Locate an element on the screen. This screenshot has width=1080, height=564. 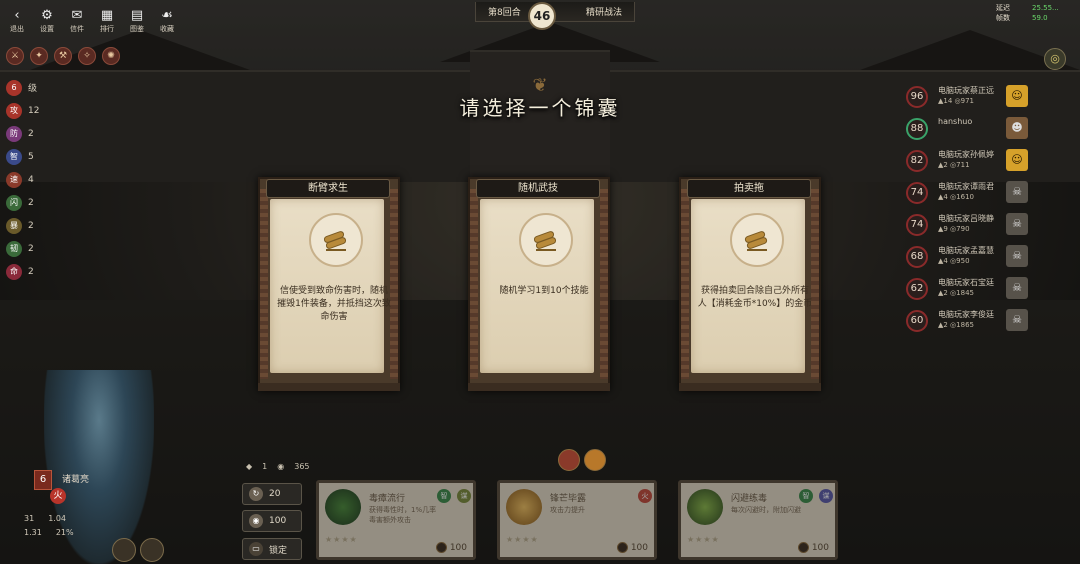
exit-button: ‹ 退出 is located at coordinates (17, 21).